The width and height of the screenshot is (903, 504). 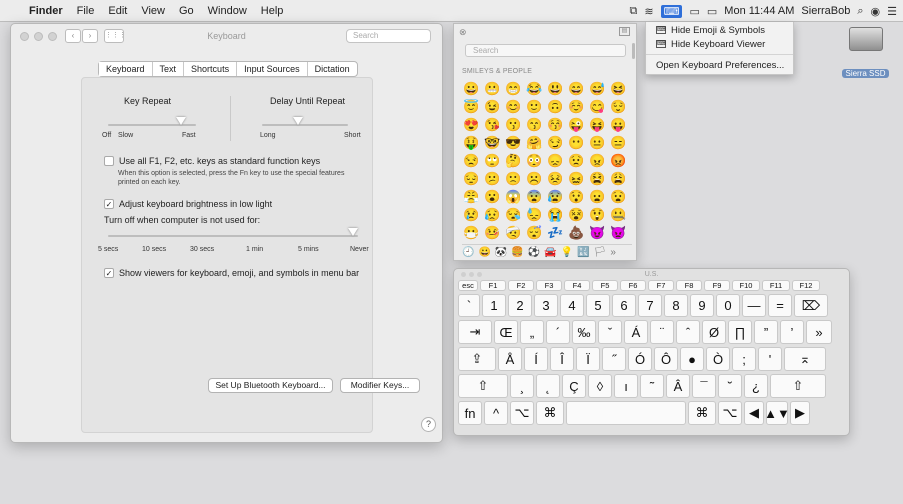 I want to click on menu-window: Window, so click(x=227, y=11).